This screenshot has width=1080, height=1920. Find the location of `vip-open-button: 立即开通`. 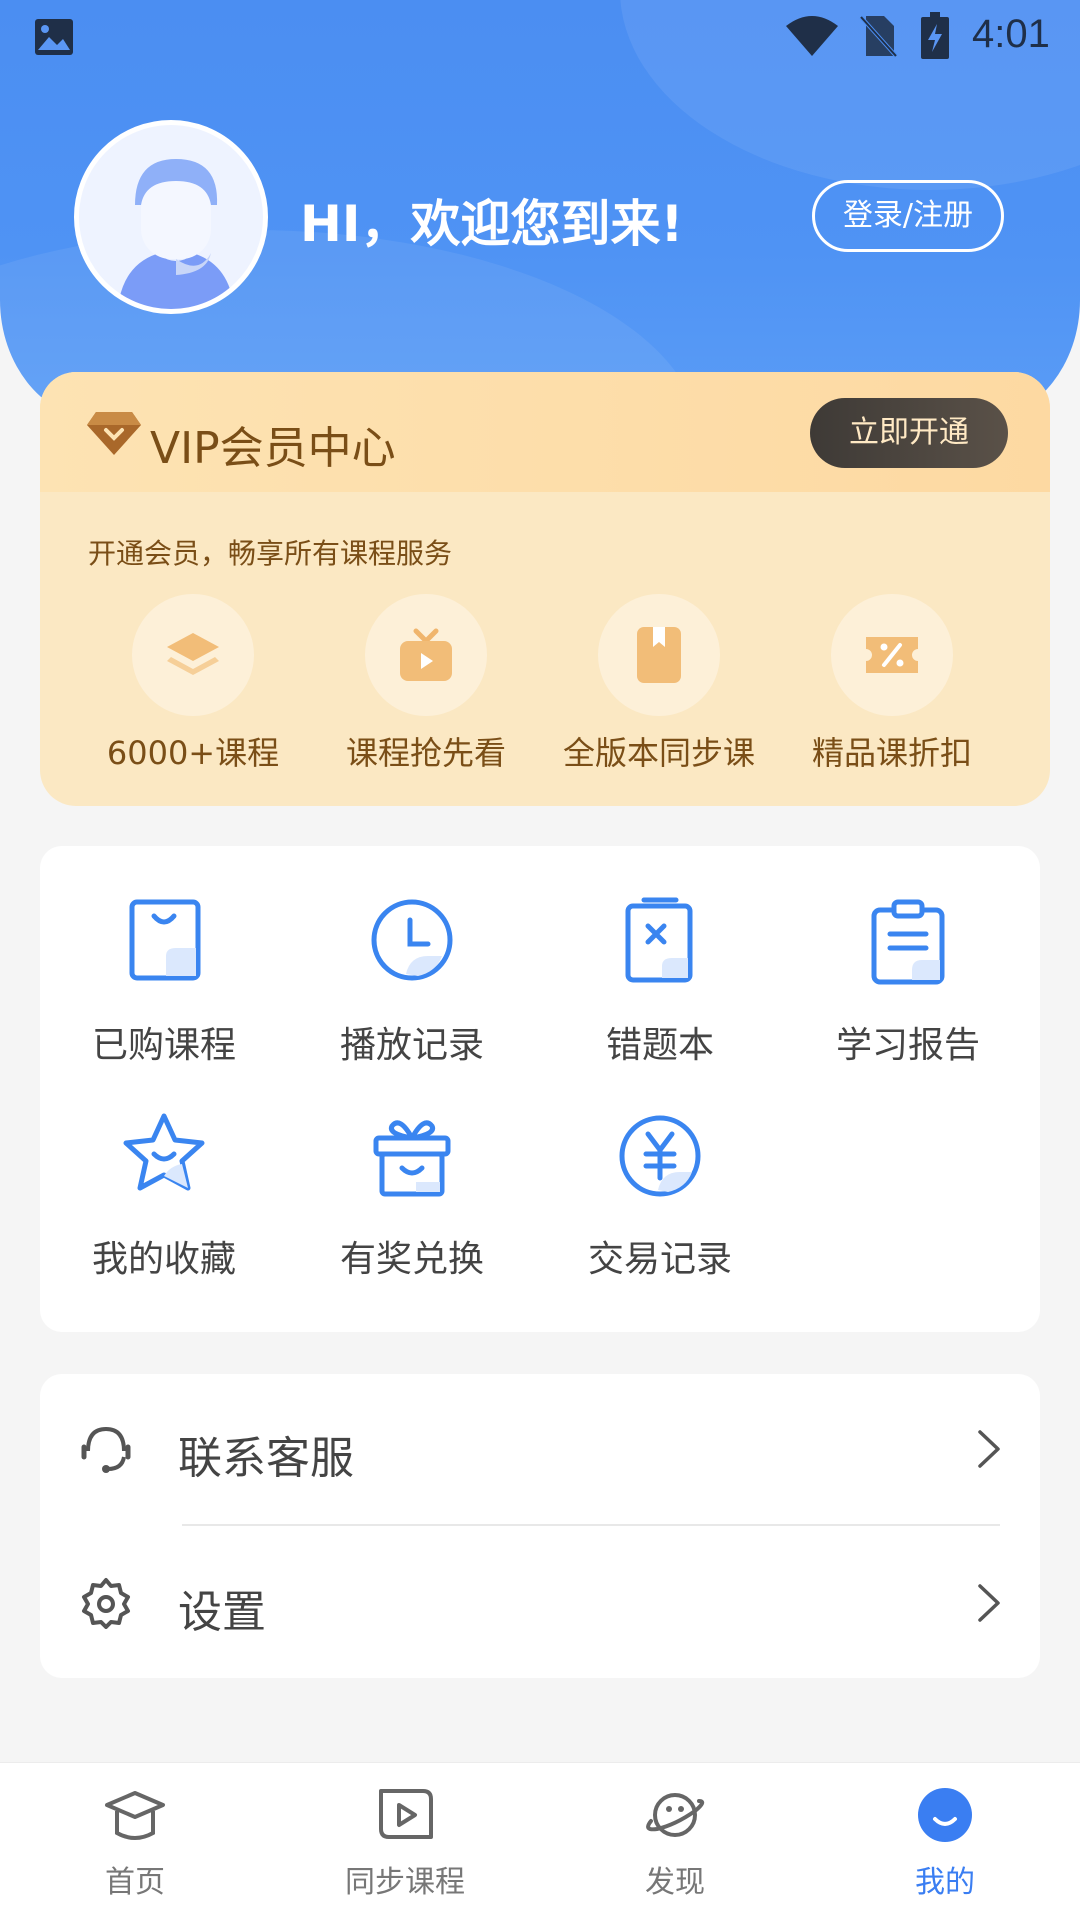

vip-open-button: 立即开通 is located at coordinates (909, 433).